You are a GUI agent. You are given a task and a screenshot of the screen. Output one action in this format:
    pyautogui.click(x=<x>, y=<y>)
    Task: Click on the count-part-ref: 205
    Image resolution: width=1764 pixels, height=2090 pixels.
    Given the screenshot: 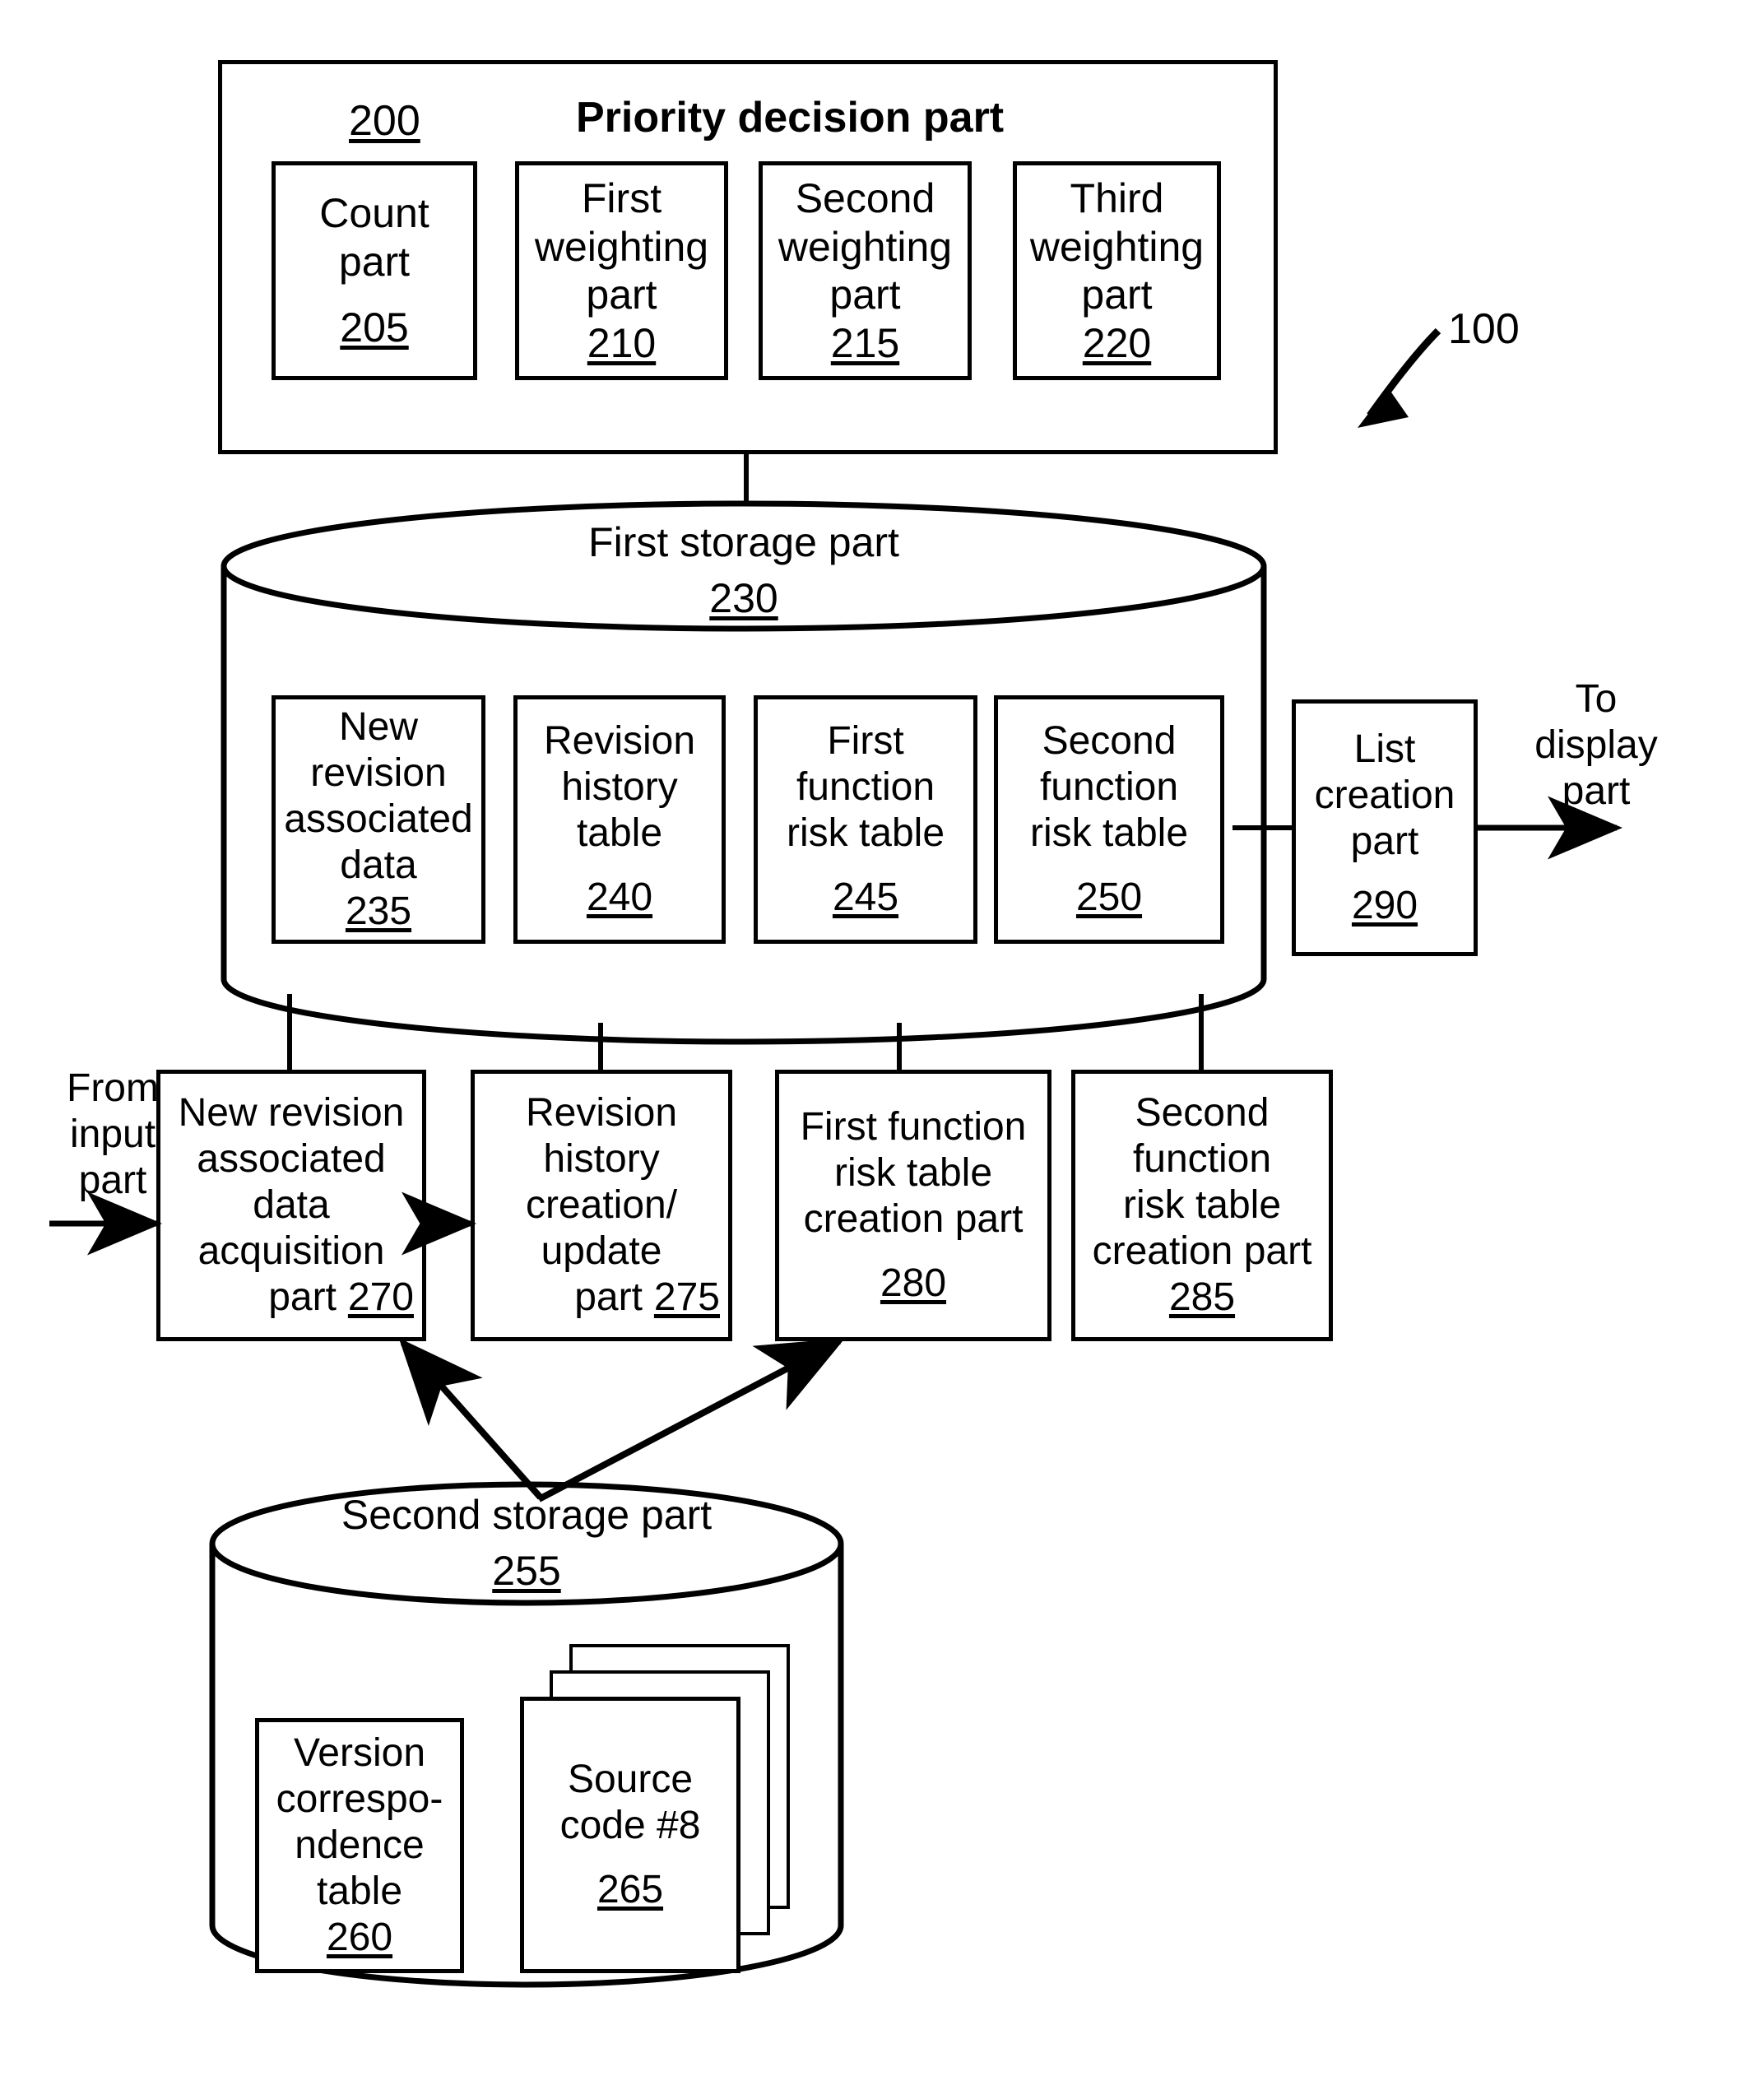 What is the action you would take?
    pyautogui.click(x=374, y=327)
    